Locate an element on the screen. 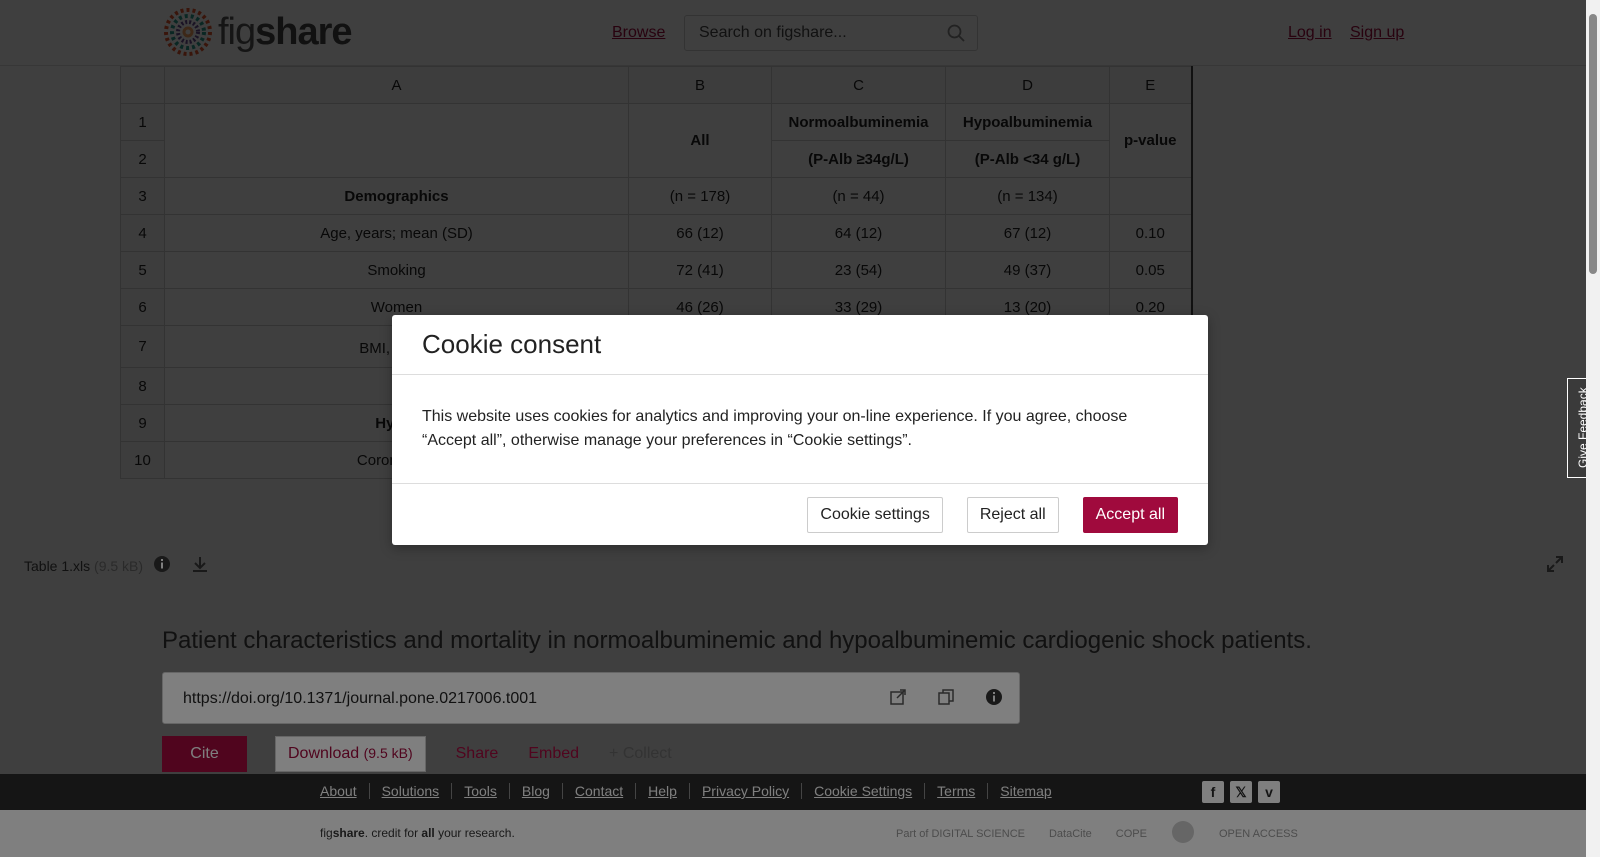 This screenshot has height=857, width=1600. reject-all-button: Reject all is located at coordinates (1012, 515).